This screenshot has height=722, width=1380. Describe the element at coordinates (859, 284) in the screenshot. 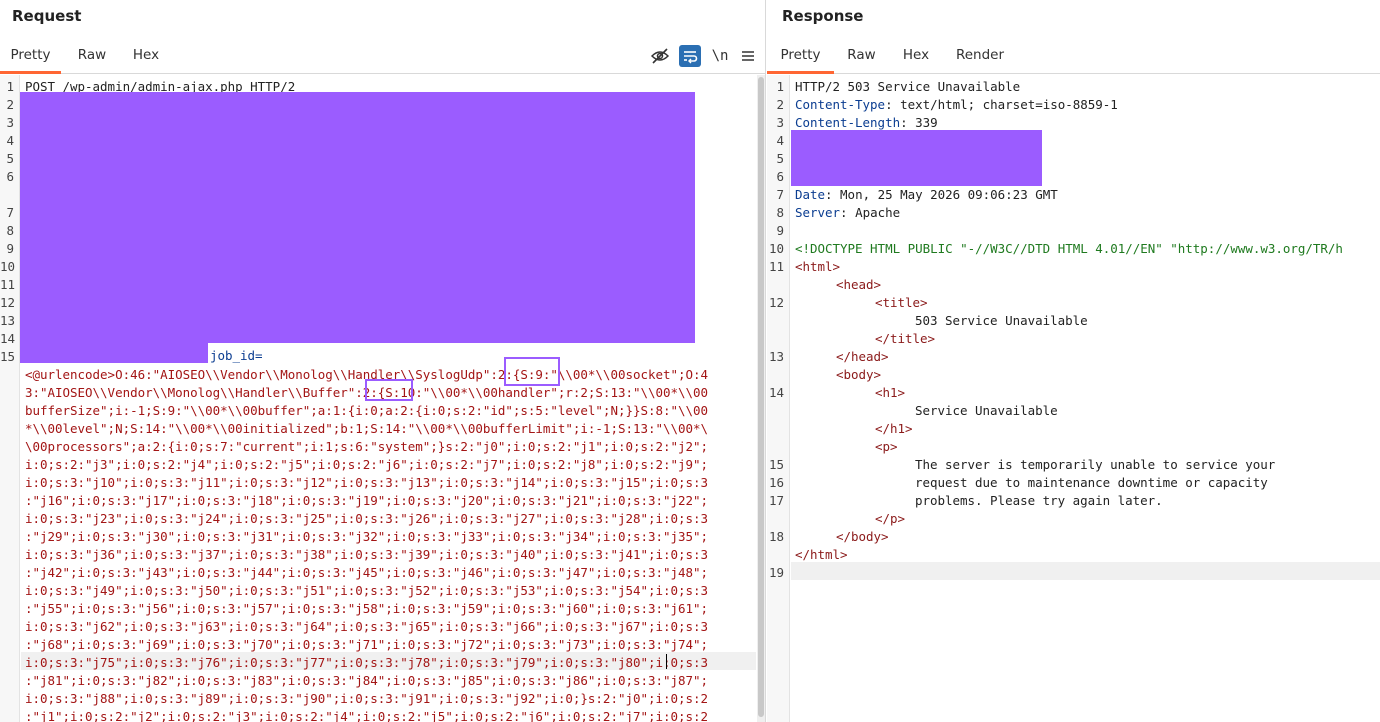

I see `head-open: <head>` at that location.